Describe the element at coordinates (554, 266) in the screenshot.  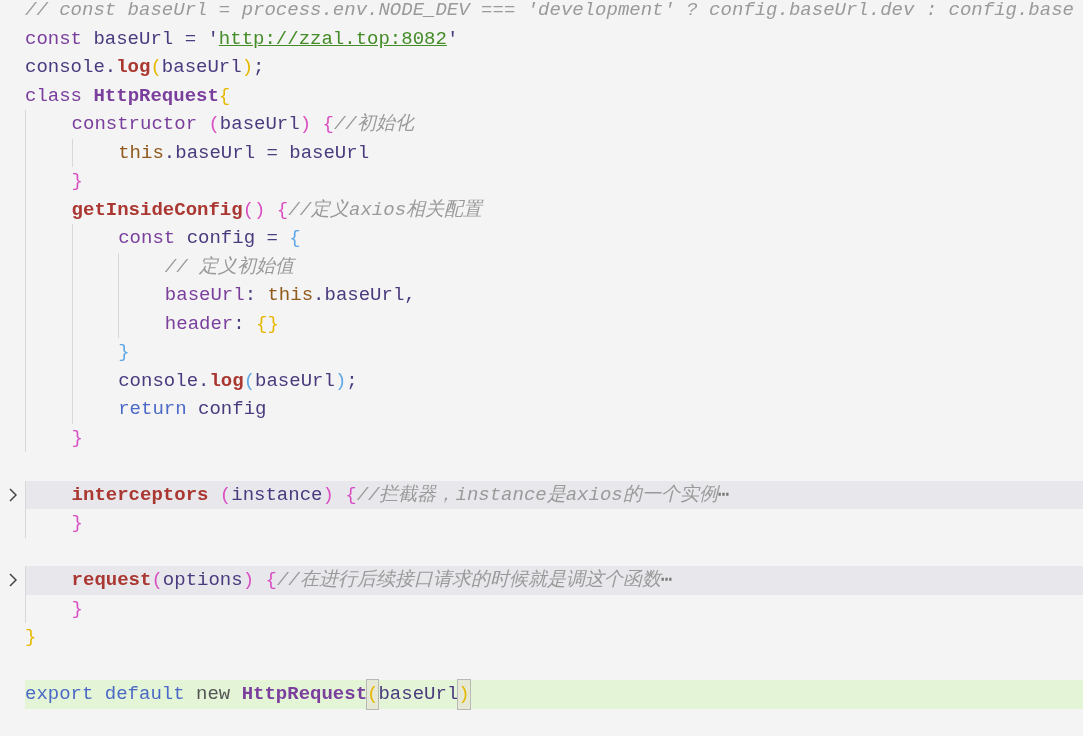
I see `code-line: // 定义初始值` at that location.